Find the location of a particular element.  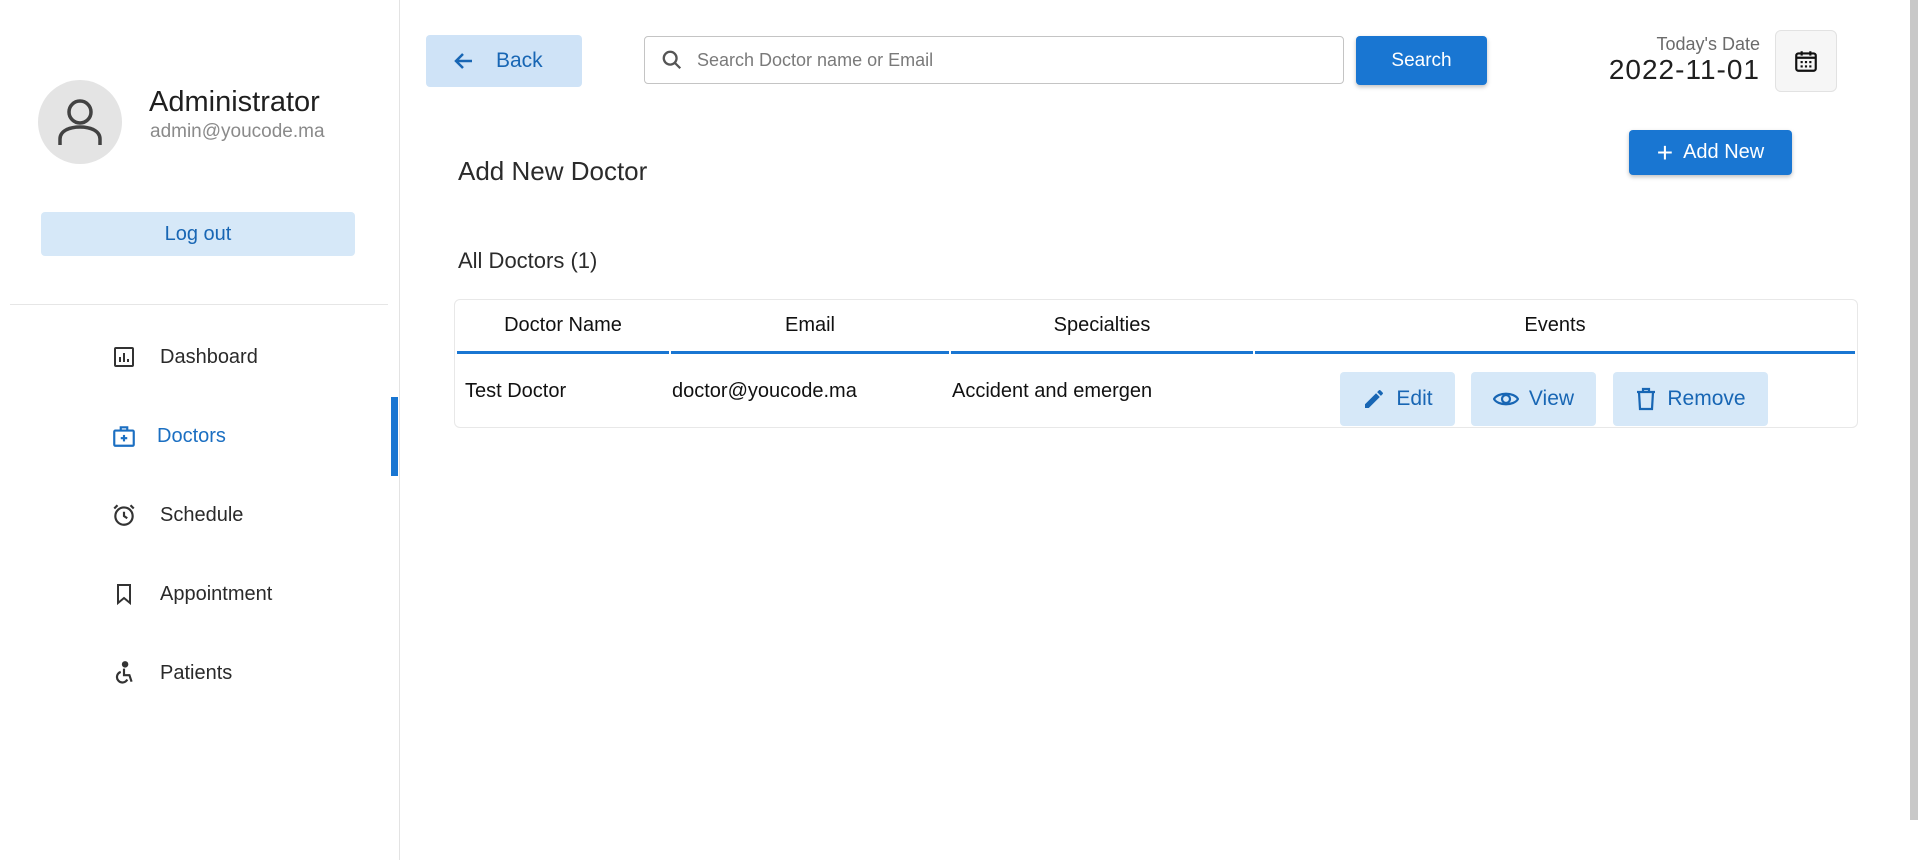

remove-label: Remove is located at coordinates (1706, 398).